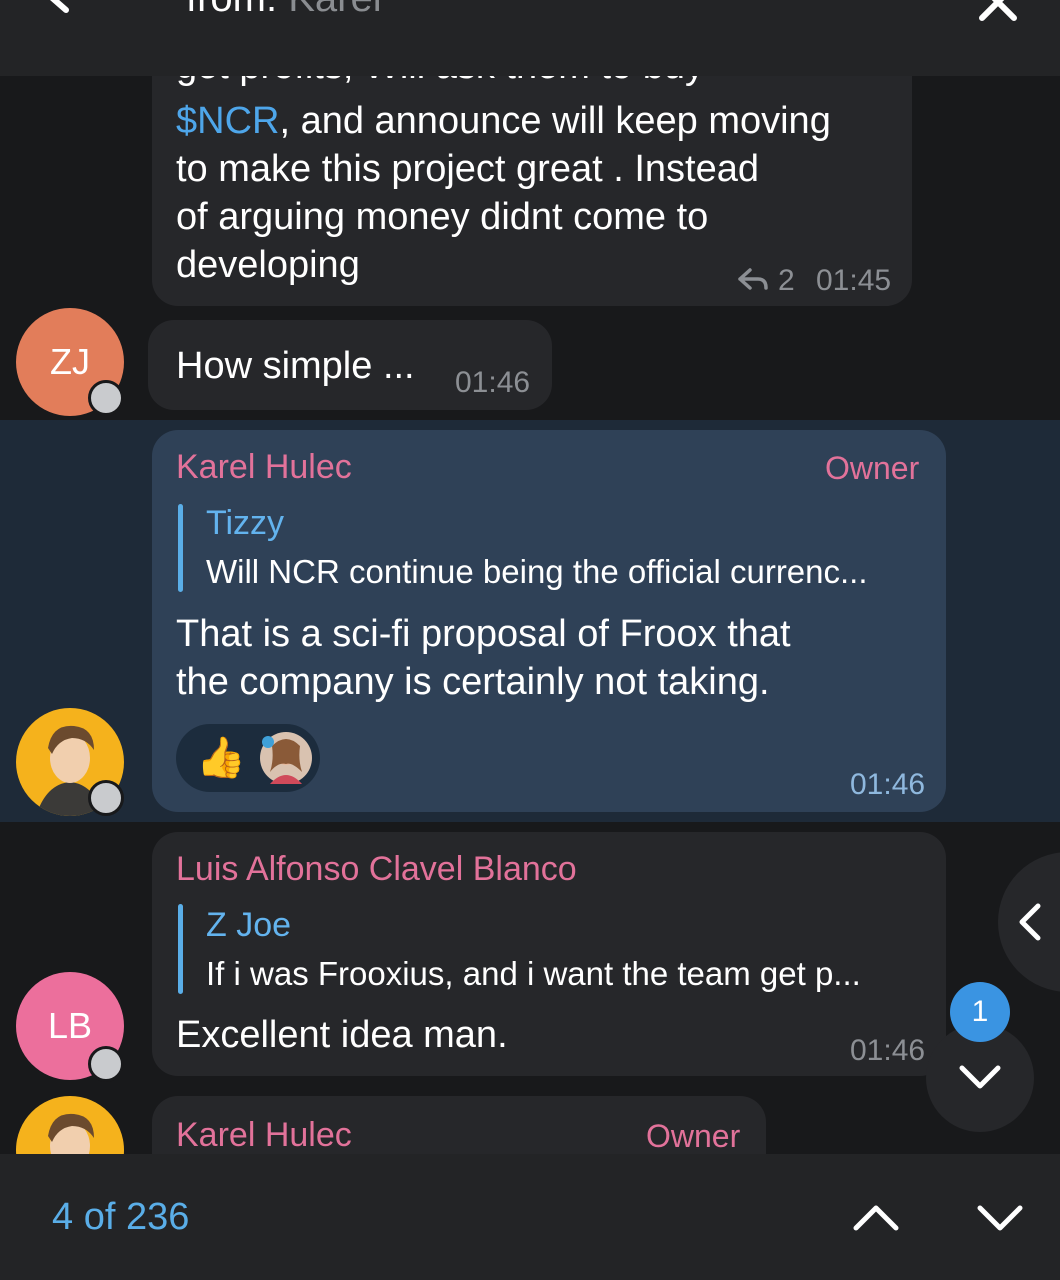 This screenshot has width=1060, height=1280. Describe the element at coordinates (376, 869) in the screenshot. I see `sender-name: Luis Alfonso Clavel Blanco` at that location.